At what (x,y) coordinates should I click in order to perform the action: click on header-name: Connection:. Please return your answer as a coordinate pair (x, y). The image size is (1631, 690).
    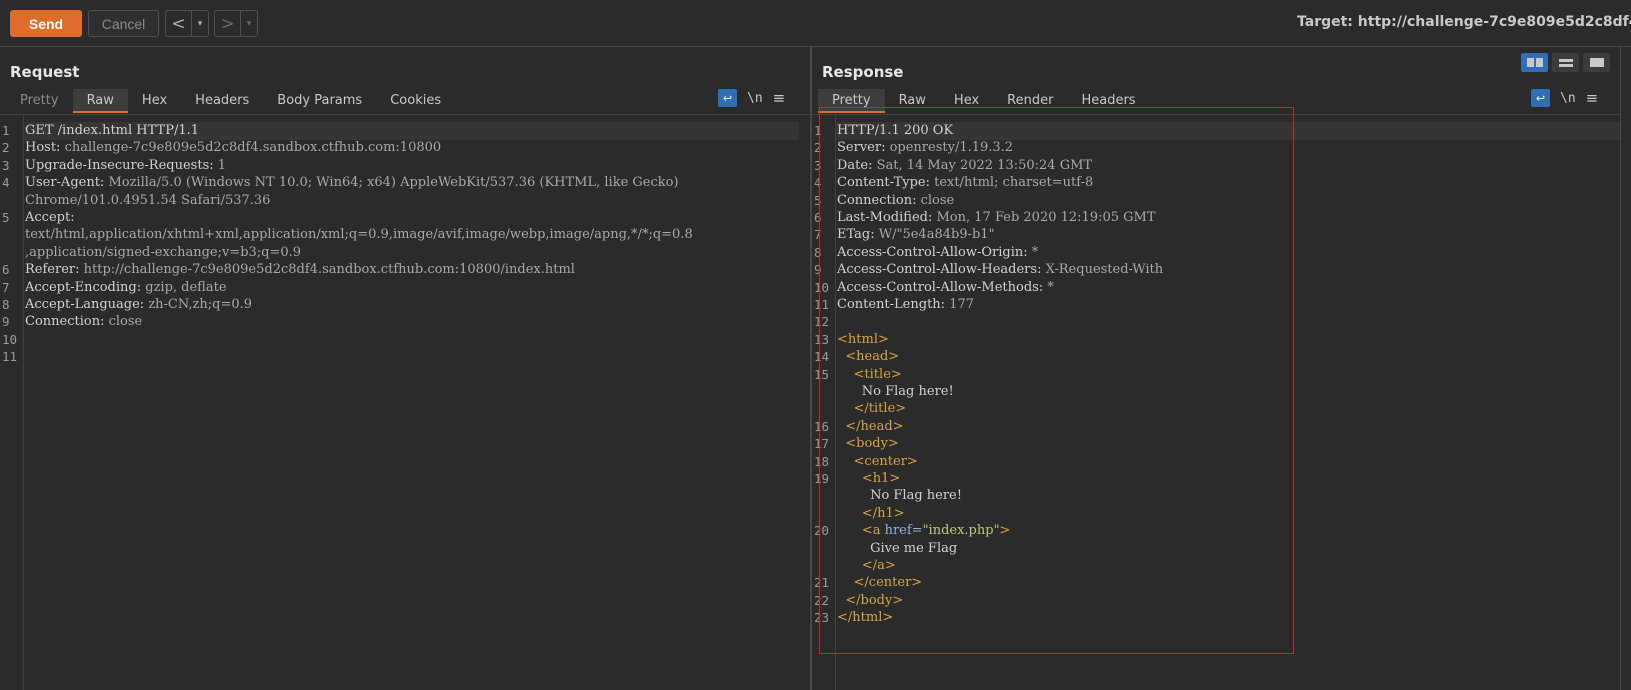
    Looking at the image, I should click on (65, 322).